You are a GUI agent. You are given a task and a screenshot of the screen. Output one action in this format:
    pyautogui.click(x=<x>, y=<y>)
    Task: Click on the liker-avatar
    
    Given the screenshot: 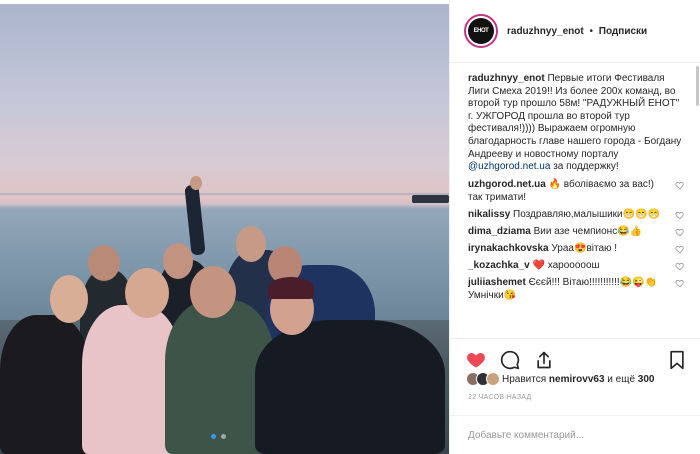 What is the action you would take?
    pyautogui.click(x=493, y=379)
    